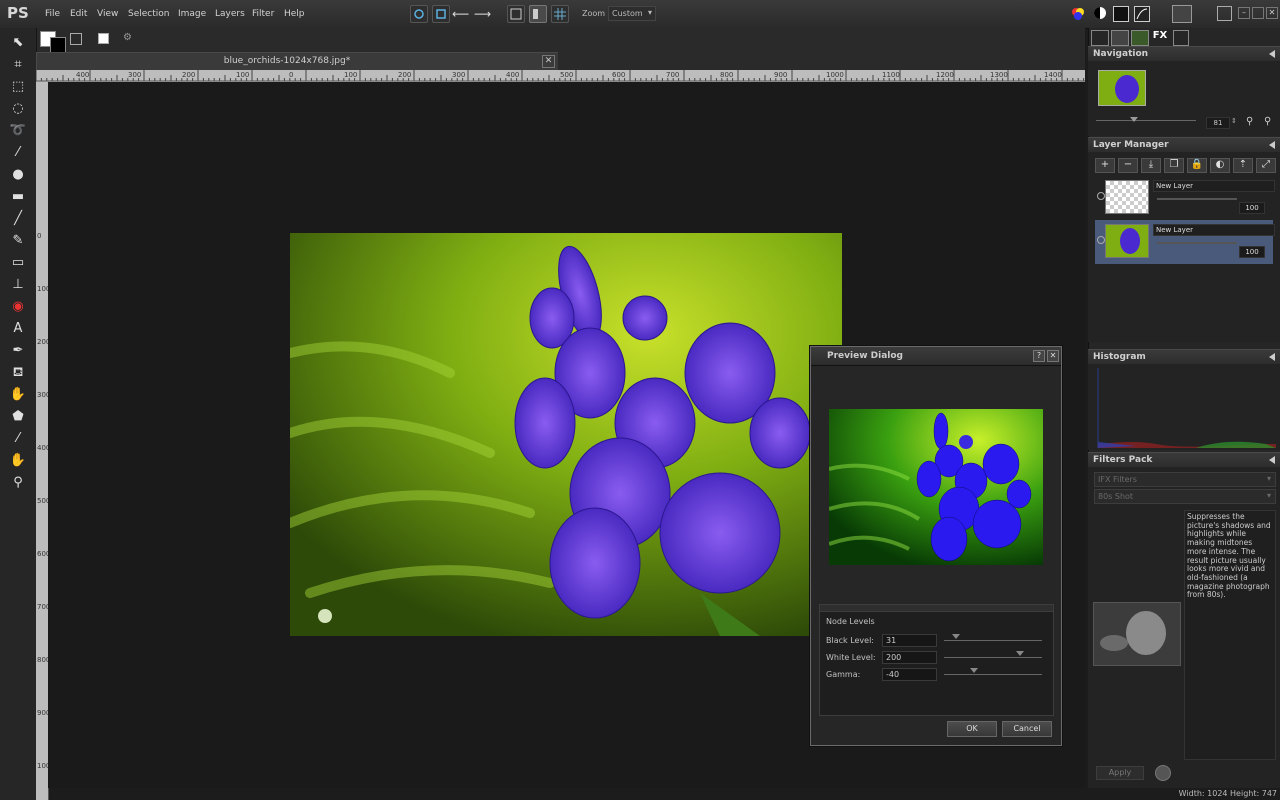 Image resolution: width=1280 pixels, height=800 pixels. I want to click on filter-settings-icon, so click(1163, 773).